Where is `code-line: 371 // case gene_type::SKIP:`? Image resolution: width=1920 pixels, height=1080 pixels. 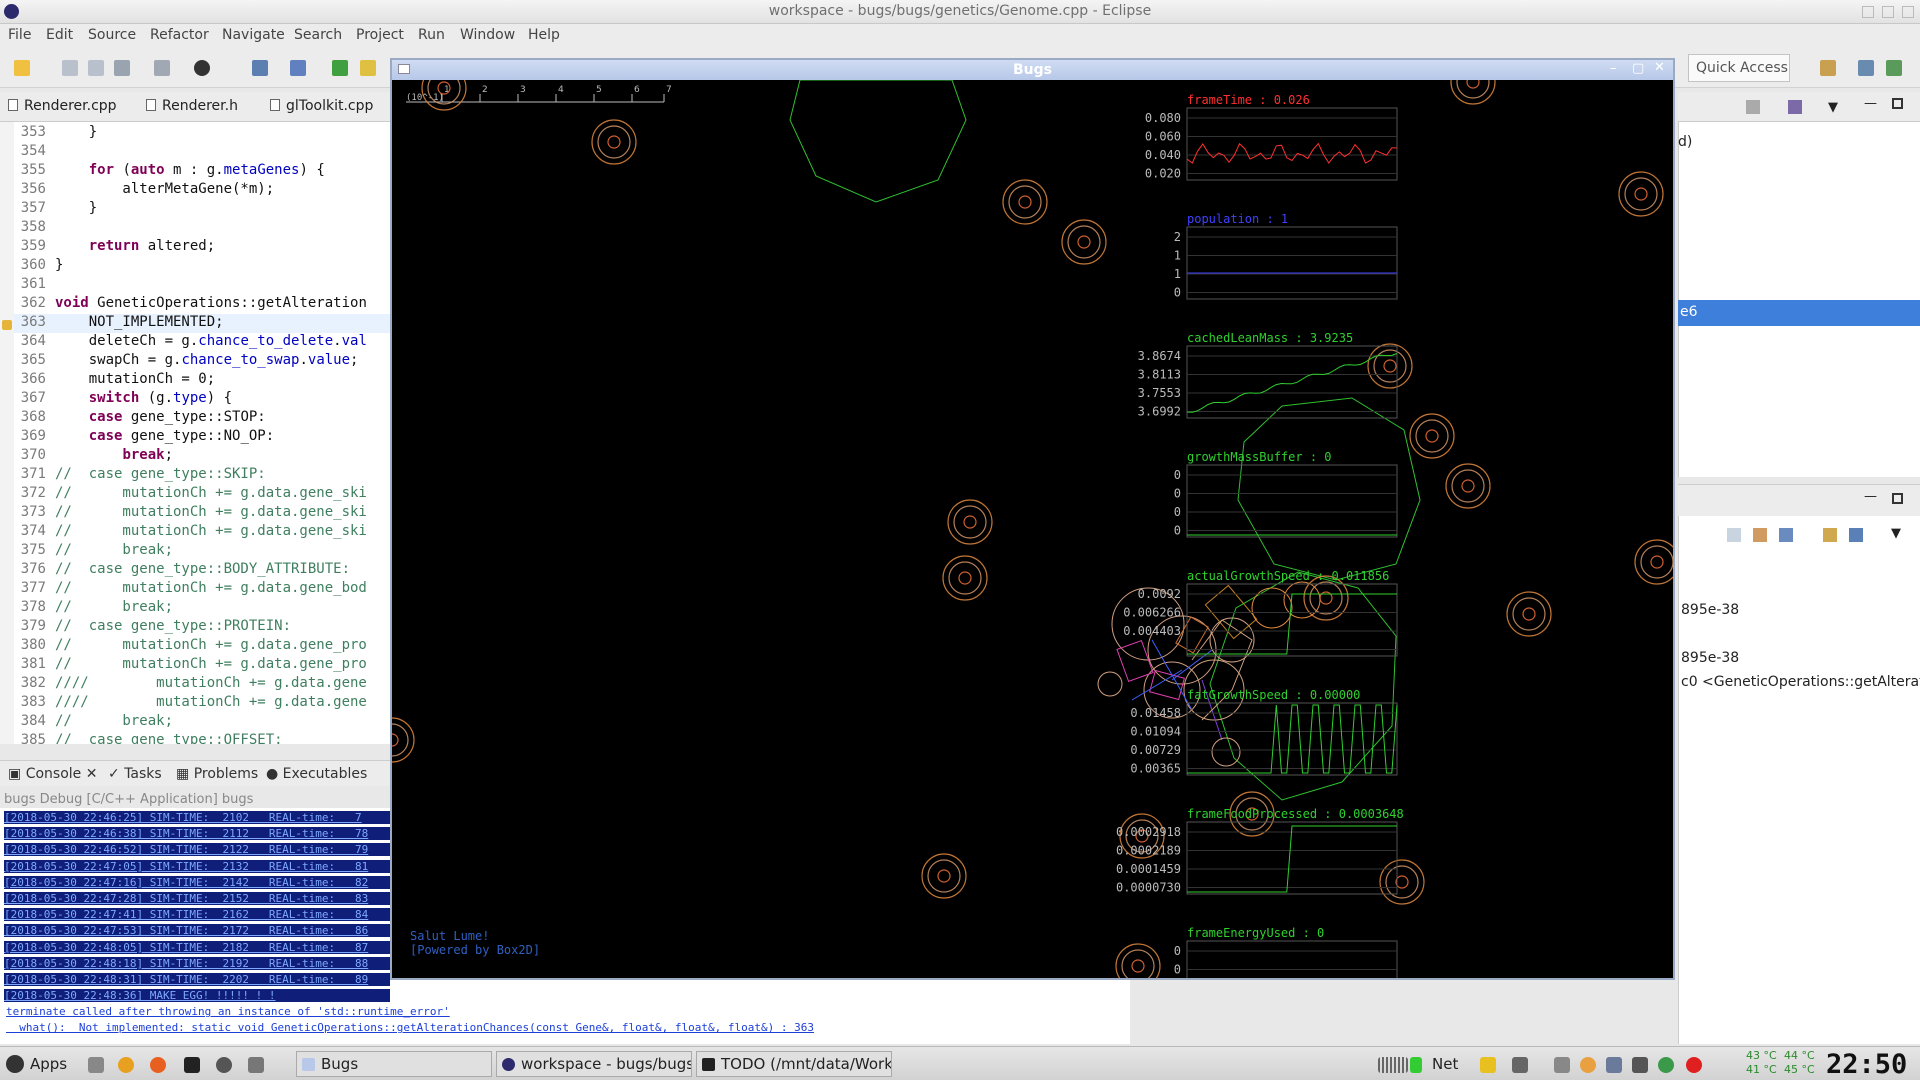
code-line: 371 // case gene_type::SKIP: is located at coordinates (196, 475).